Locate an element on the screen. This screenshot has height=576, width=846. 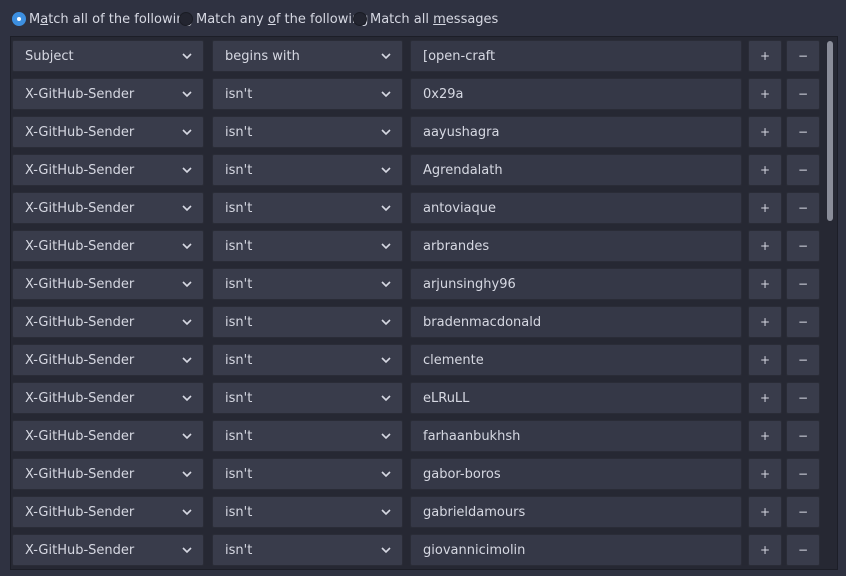
rule-row: X-GitHub-Sender isn't clemente + − is located at coordinates (418, 361).